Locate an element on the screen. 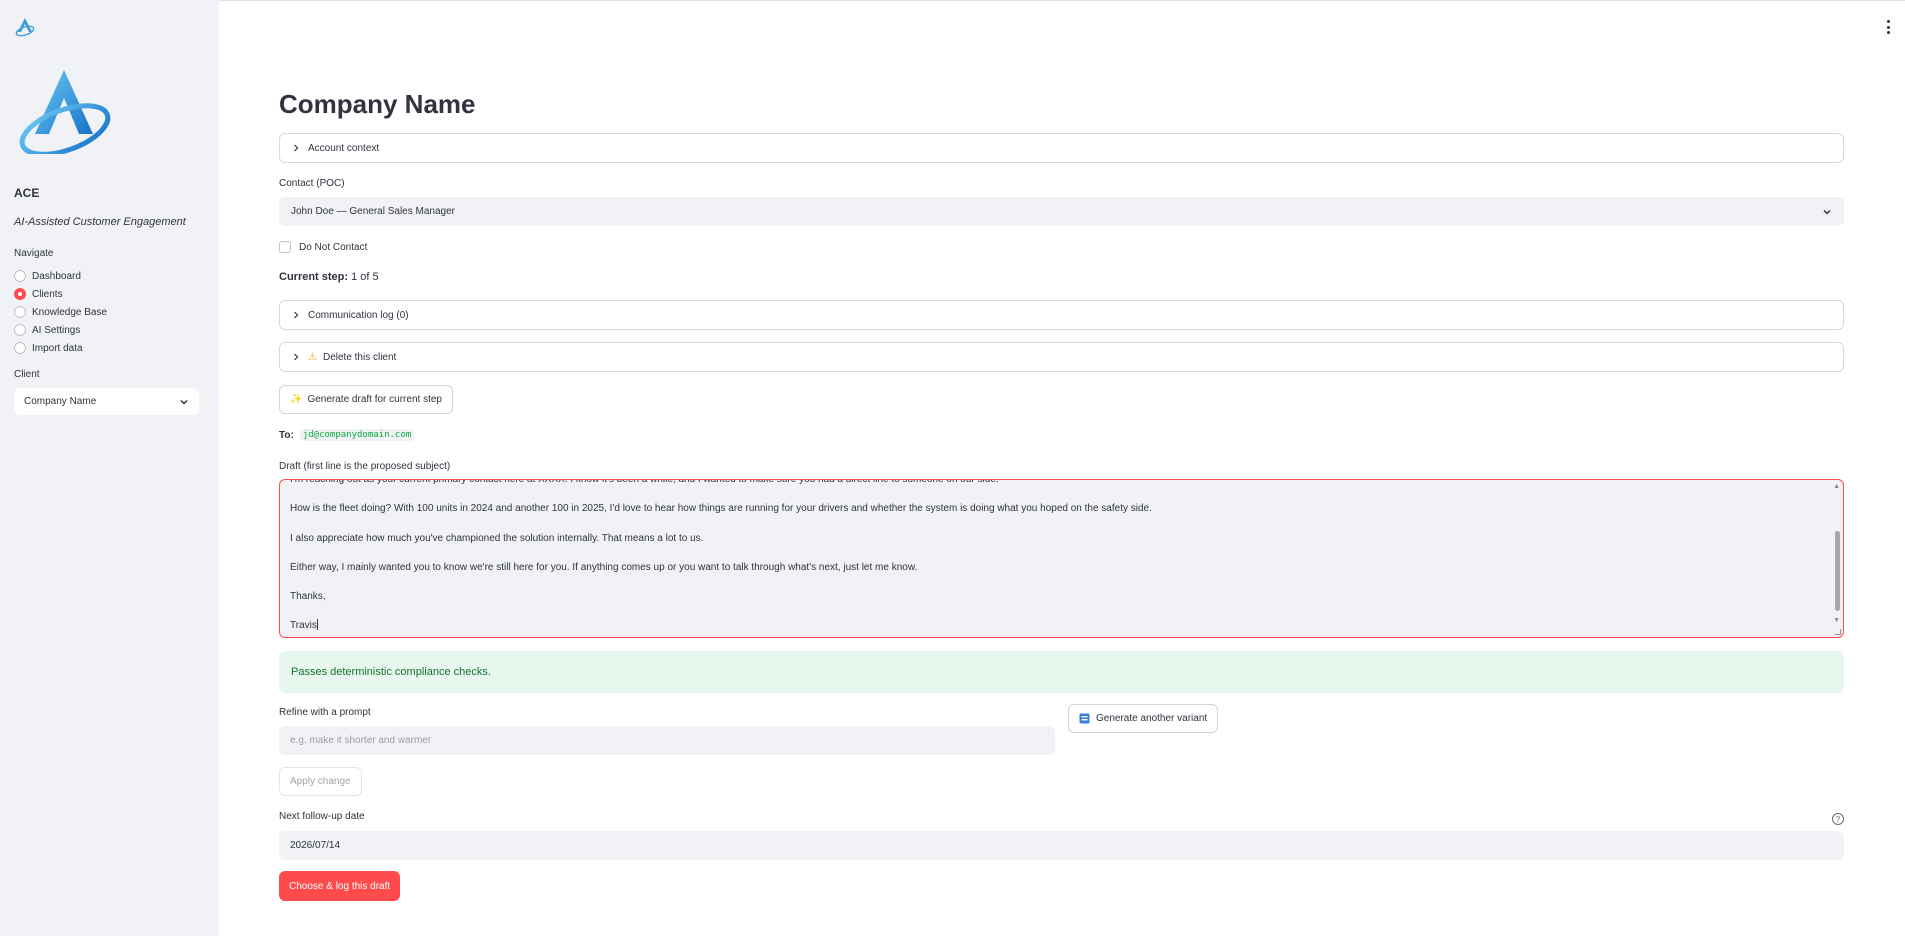 The width and height of the screenshot is (1905, 936). scroll-down-icon: ▼ is located at coordinates (1836, 620).